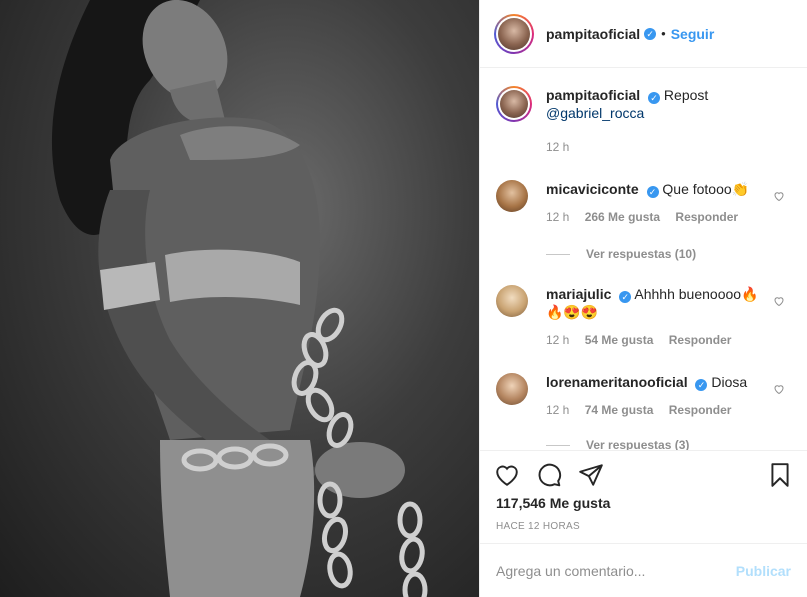  I want to click on caption-username: pampitaoficial, so click(593, 95).